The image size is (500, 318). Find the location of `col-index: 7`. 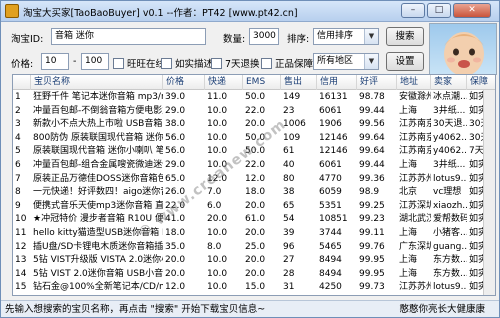

col-index: 7 is located at coordinates (18, 178).